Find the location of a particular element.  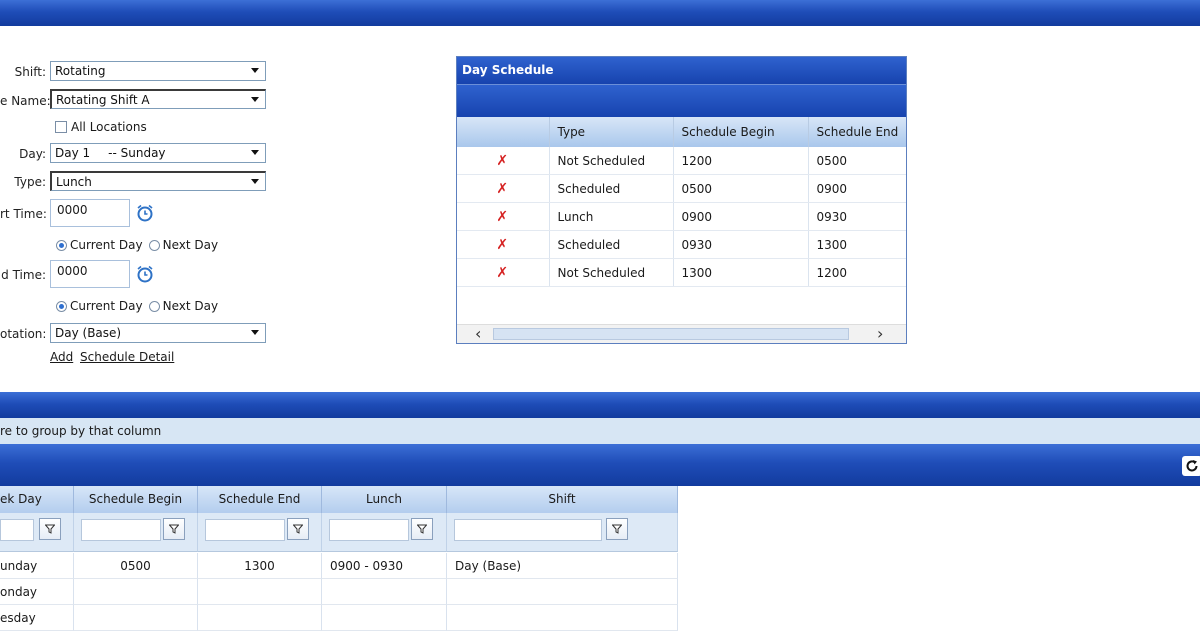

start-next-day-label: Next Day is located at coordinates (190, 245).